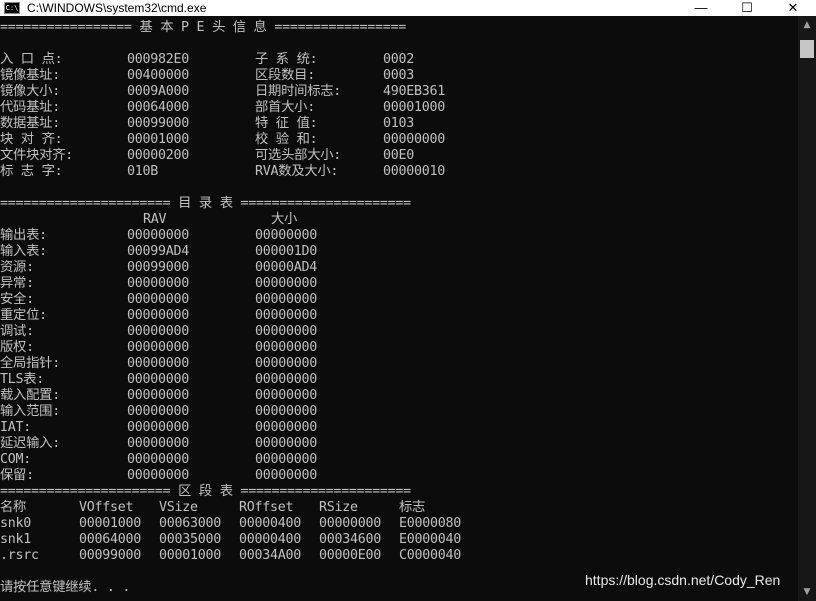 Image resolution: width=816 pixels, height=601 pixels. What do you see at coordinates (285, 107) in the screenshot?
I see `field-label: 部首大小:` at bounding box center [285, 107].